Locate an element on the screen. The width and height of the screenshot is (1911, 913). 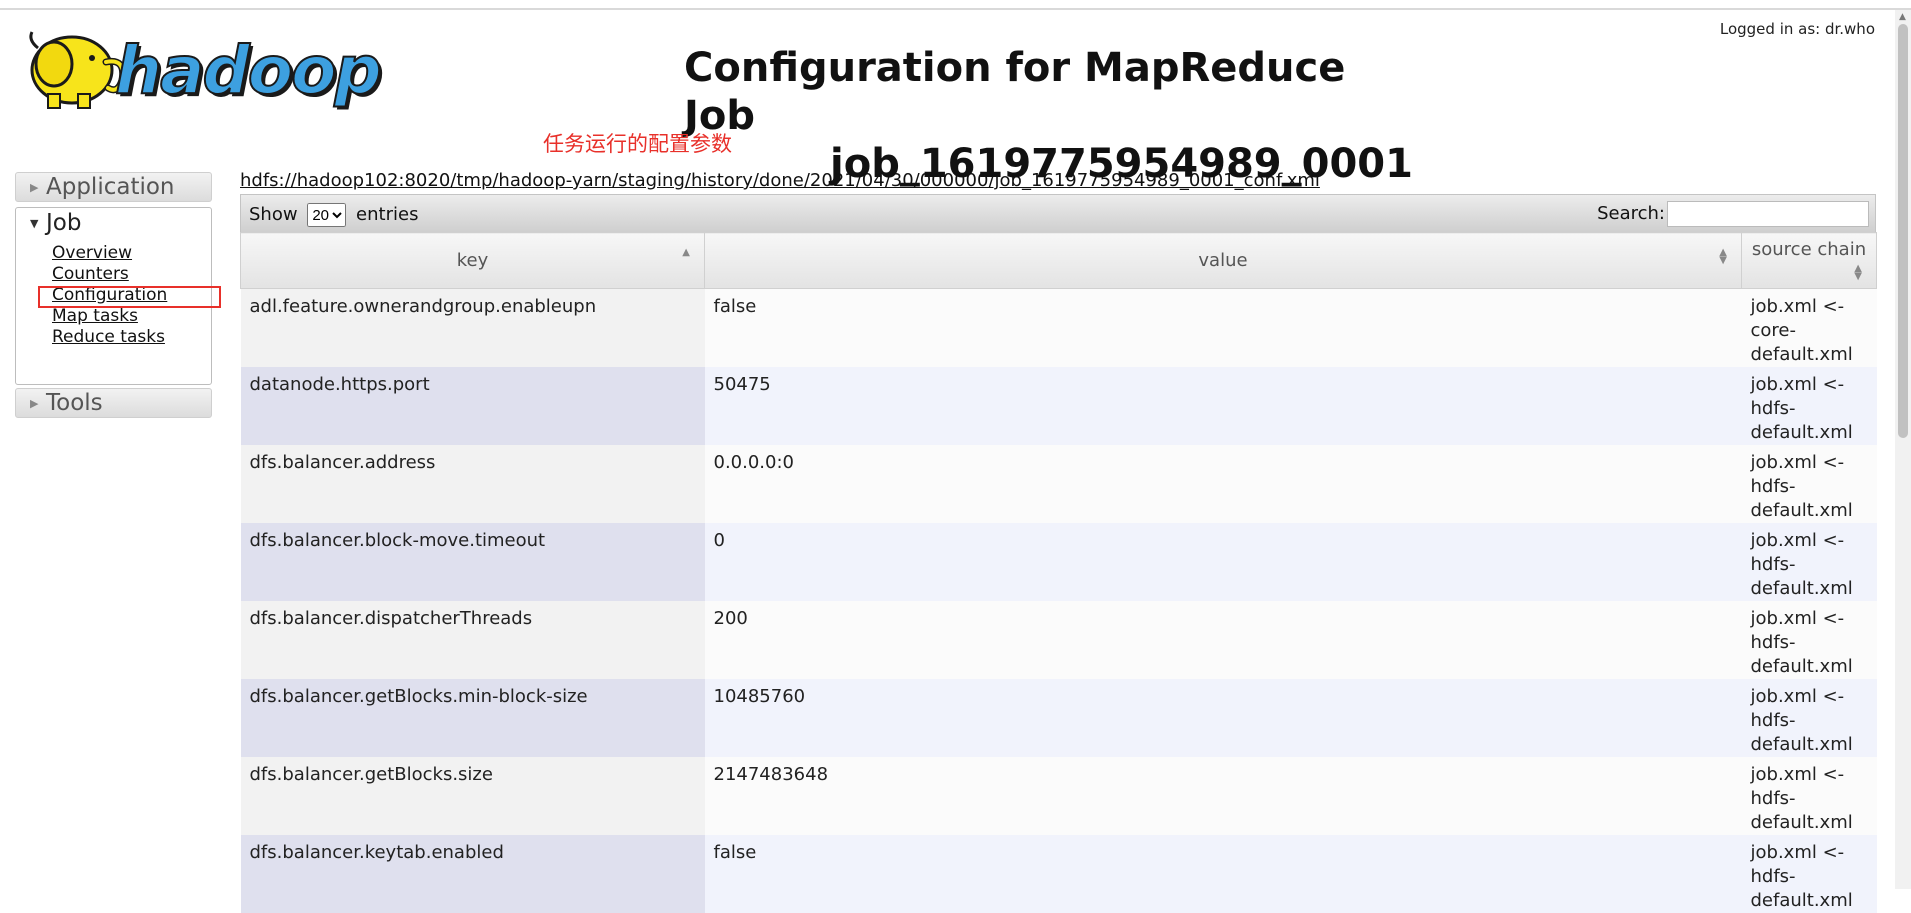
config-value-cell: 0.0.0.0:0 is located at coordinates (1223, 484).